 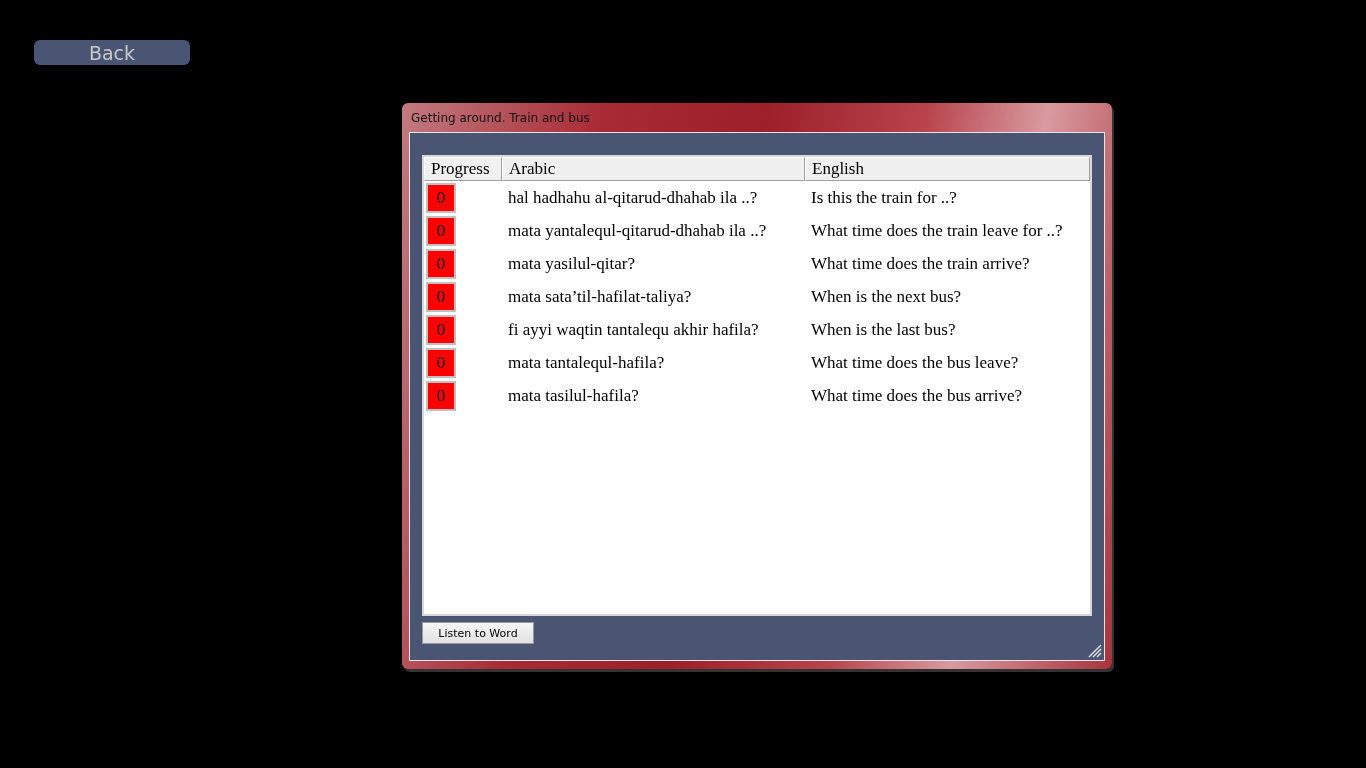 What do you see at coordinates (112, 52) in the screenshot?
I see `back-button: Back` at bounding box center [112, 52].